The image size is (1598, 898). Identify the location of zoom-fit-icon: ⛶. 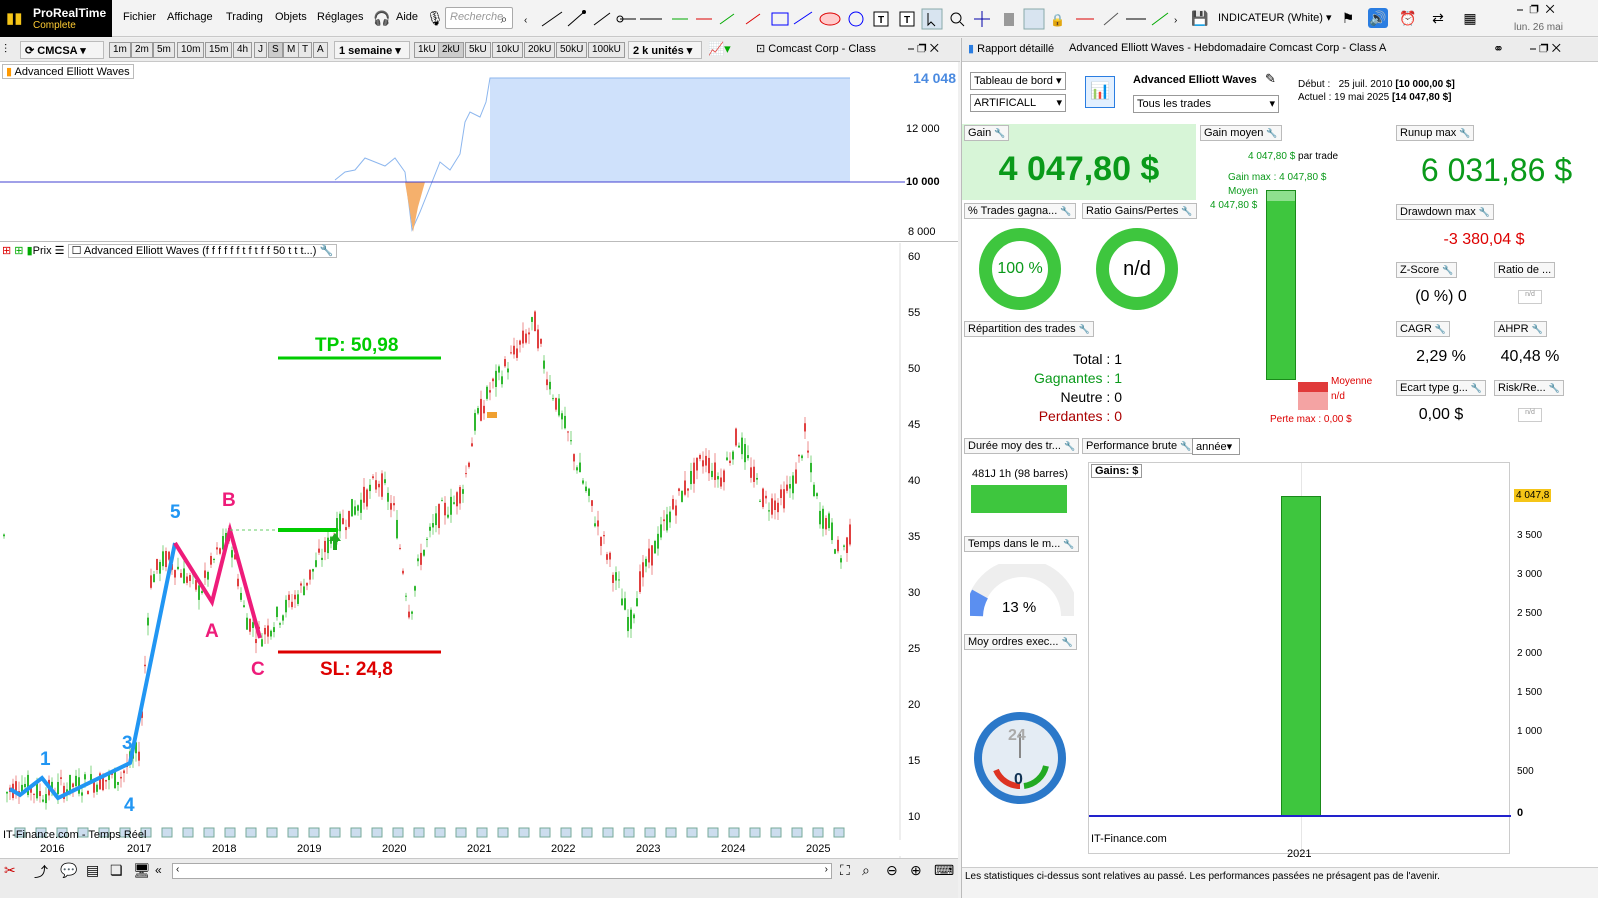
(845, 870).